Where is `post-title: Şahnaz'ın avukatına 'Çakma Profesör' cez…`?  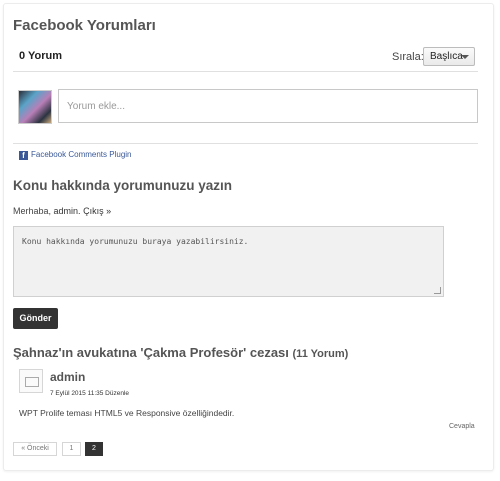
post-title: Şahnaz'ın avukatına 'Çakma Profesör' cez… is located at coordinates (151, 352).